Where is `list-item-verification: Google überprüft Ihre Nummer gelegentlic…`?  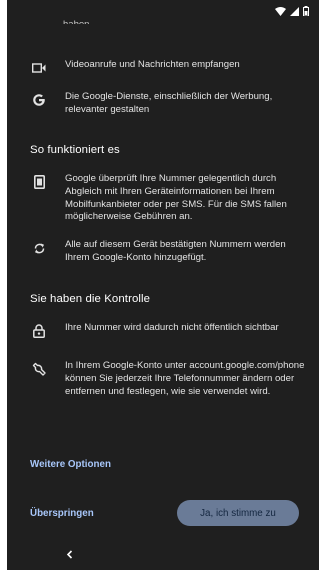 list-item-verification: Google überprüft Ihre Nummer gelegentlic… is located at coordinates (158, 198).